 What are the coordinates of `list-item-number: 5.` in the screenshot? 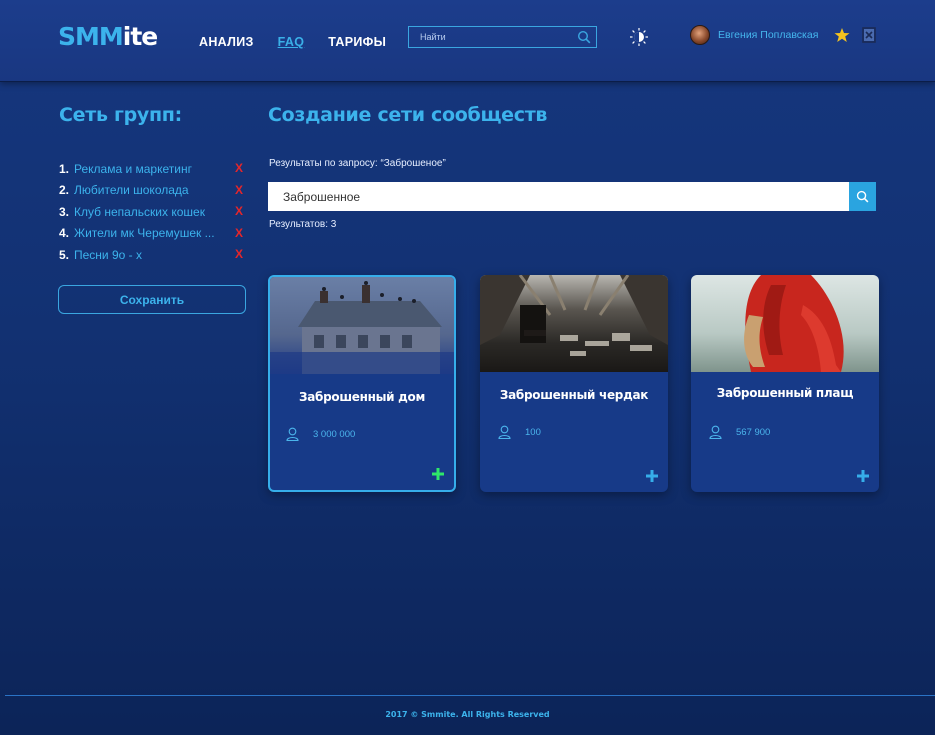 It's located at (64, 254).